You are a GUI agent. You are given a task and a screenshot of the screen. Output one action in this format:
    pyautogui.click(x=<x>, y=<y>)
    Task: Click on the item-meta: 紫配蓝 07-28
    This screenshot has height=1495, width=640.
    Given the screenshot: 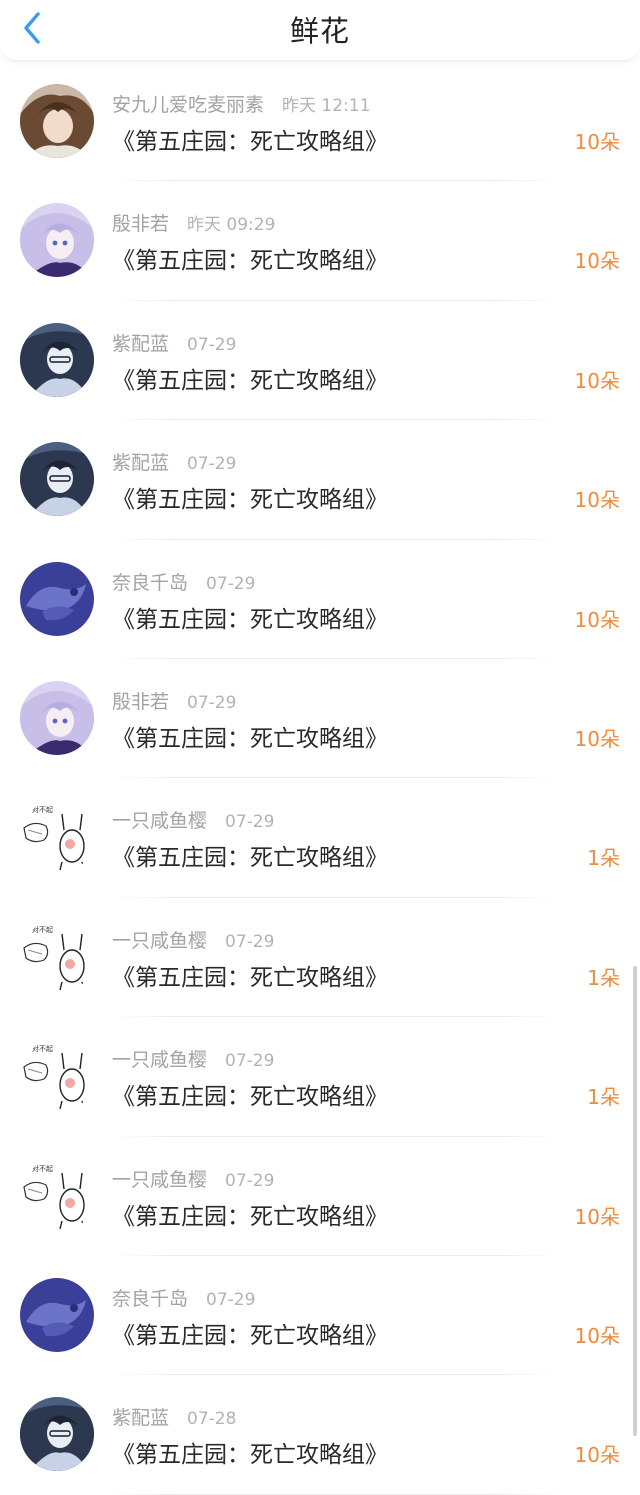 What is the action you would take?
    pyautogui.click(x=174, y=1416)
    